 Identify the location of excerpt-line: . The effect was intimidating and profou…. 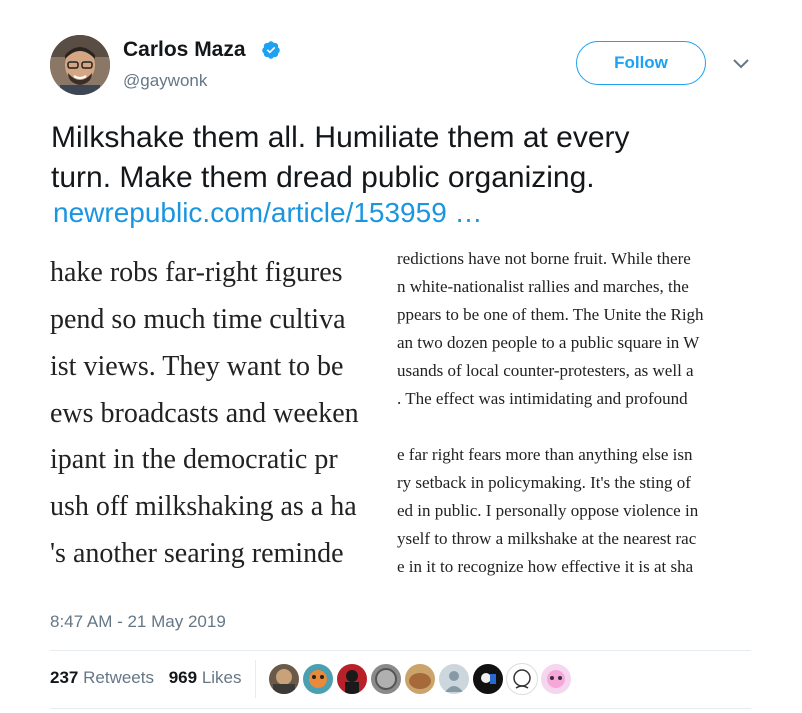
(542, 398).